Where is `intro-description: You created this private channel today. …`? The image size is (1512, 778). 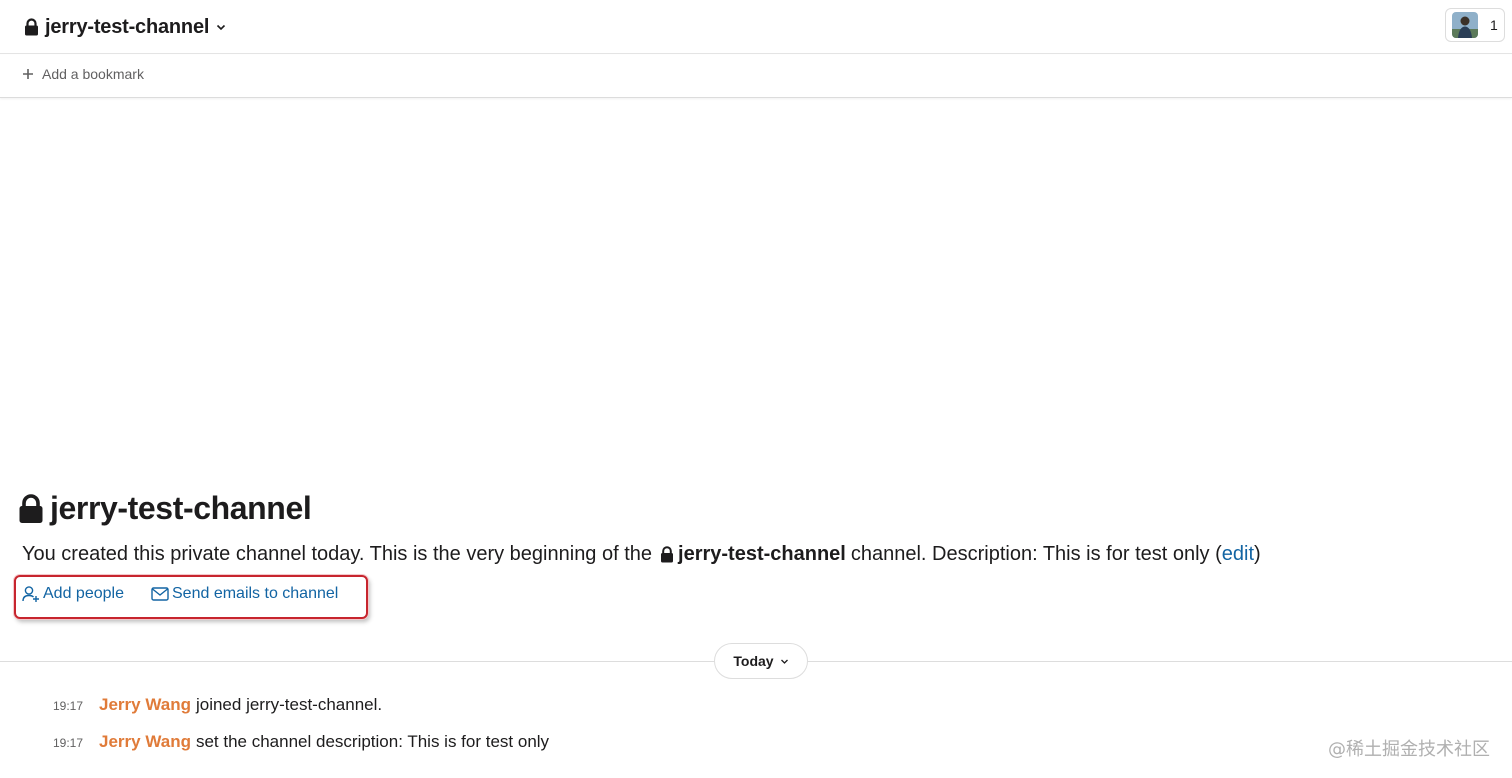
intro-description: You created this private channel today. … is located at coordinates (641, 554).